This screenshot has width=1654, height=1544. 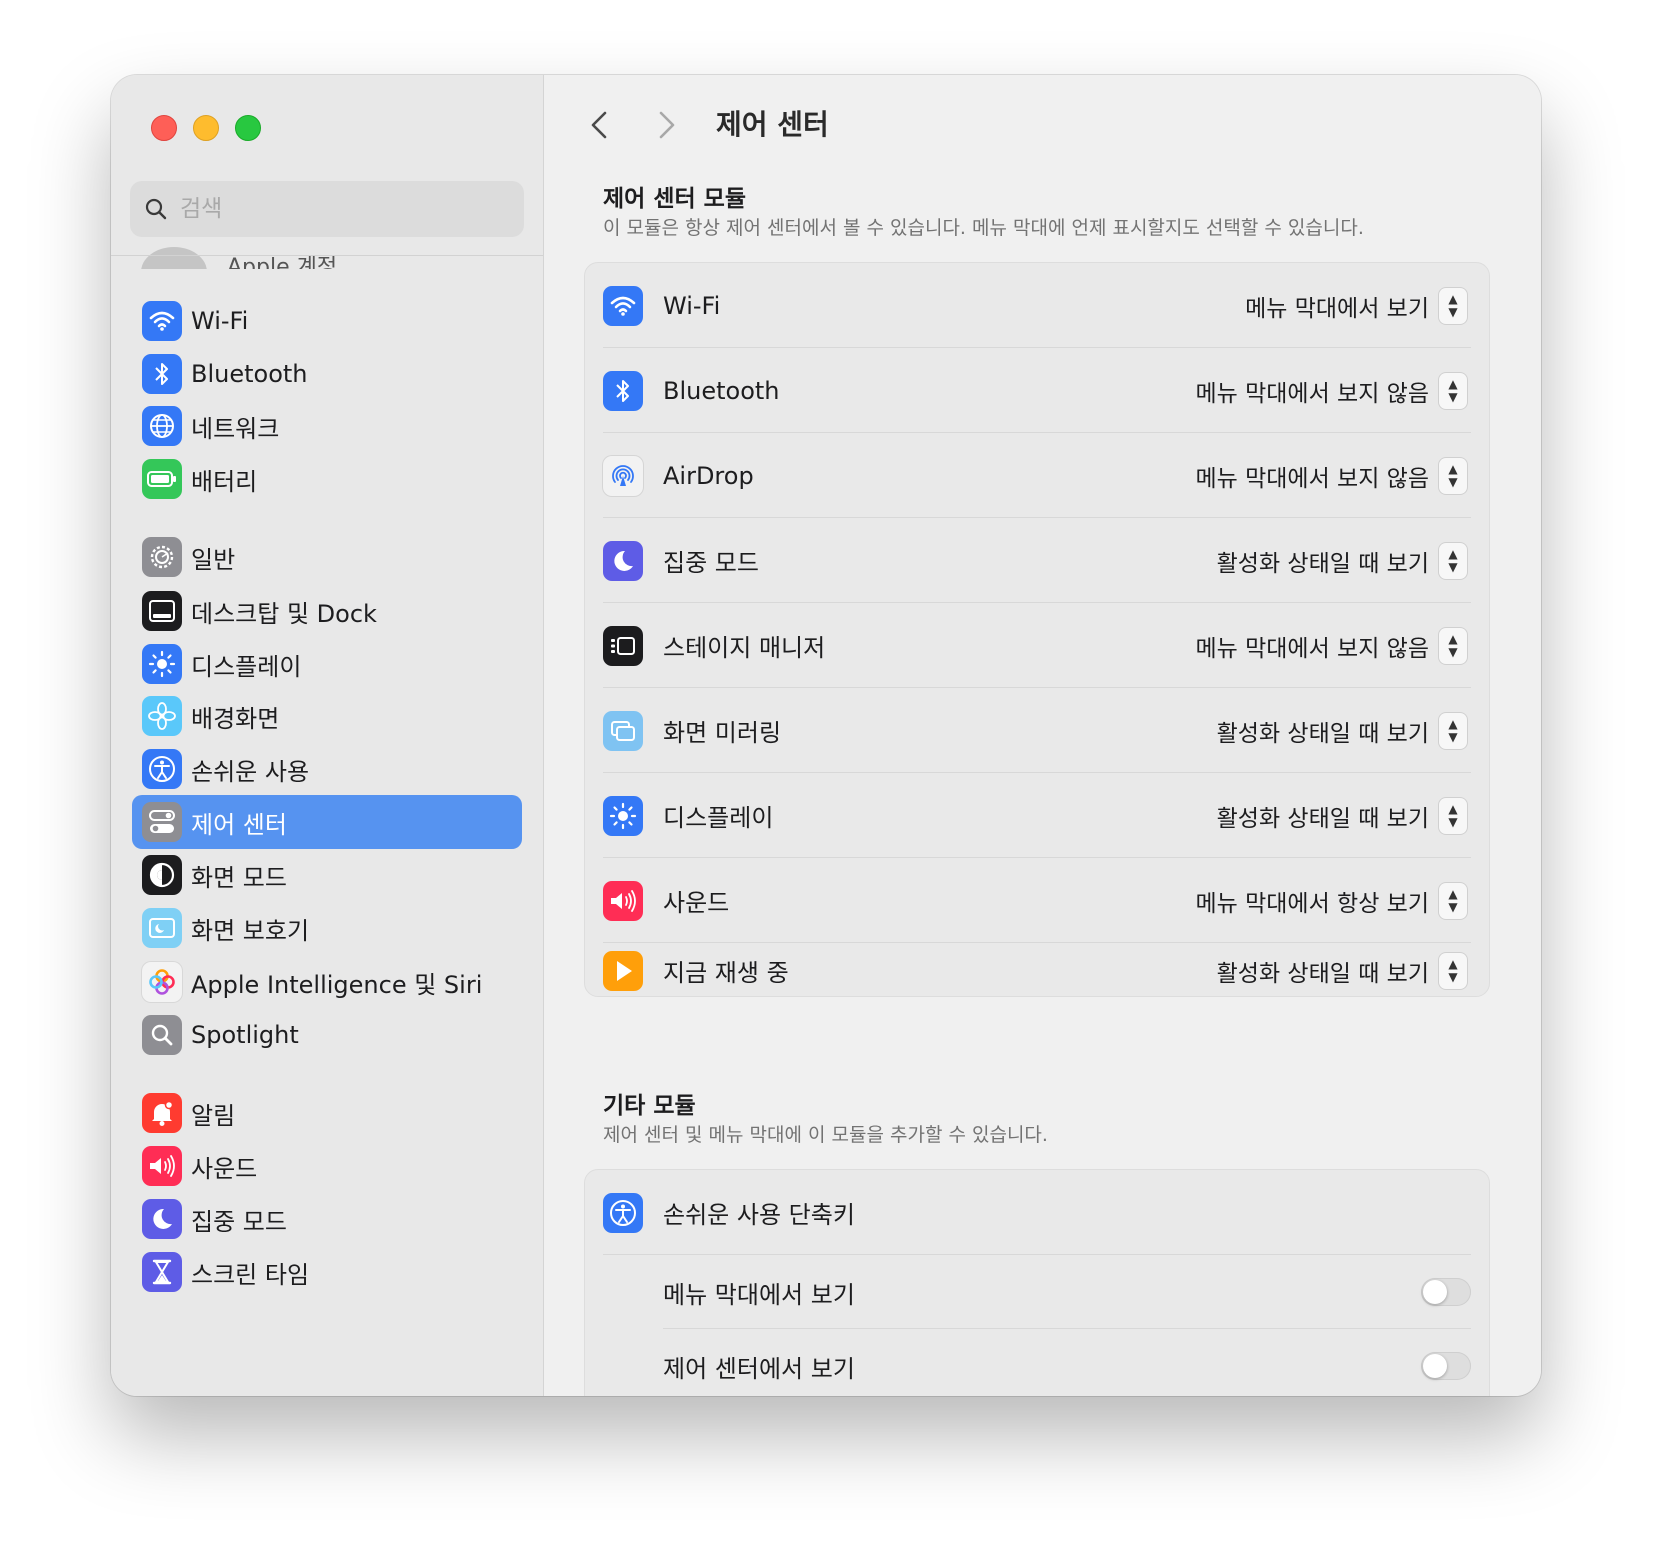 What do you see at coordinates (174, 258) in the screenshot?
I see `avatar` at bounding box center [174, 258].